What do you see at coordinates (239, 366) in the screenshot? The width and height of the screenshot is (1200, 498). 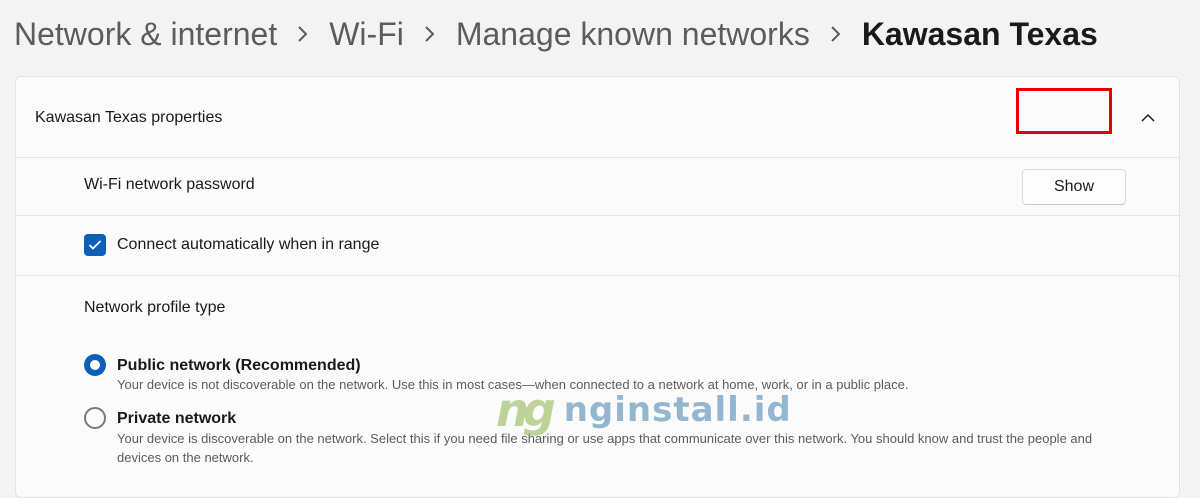 I see `public-network-title: Public network (Recommended)` at bounding box center [239, 366].